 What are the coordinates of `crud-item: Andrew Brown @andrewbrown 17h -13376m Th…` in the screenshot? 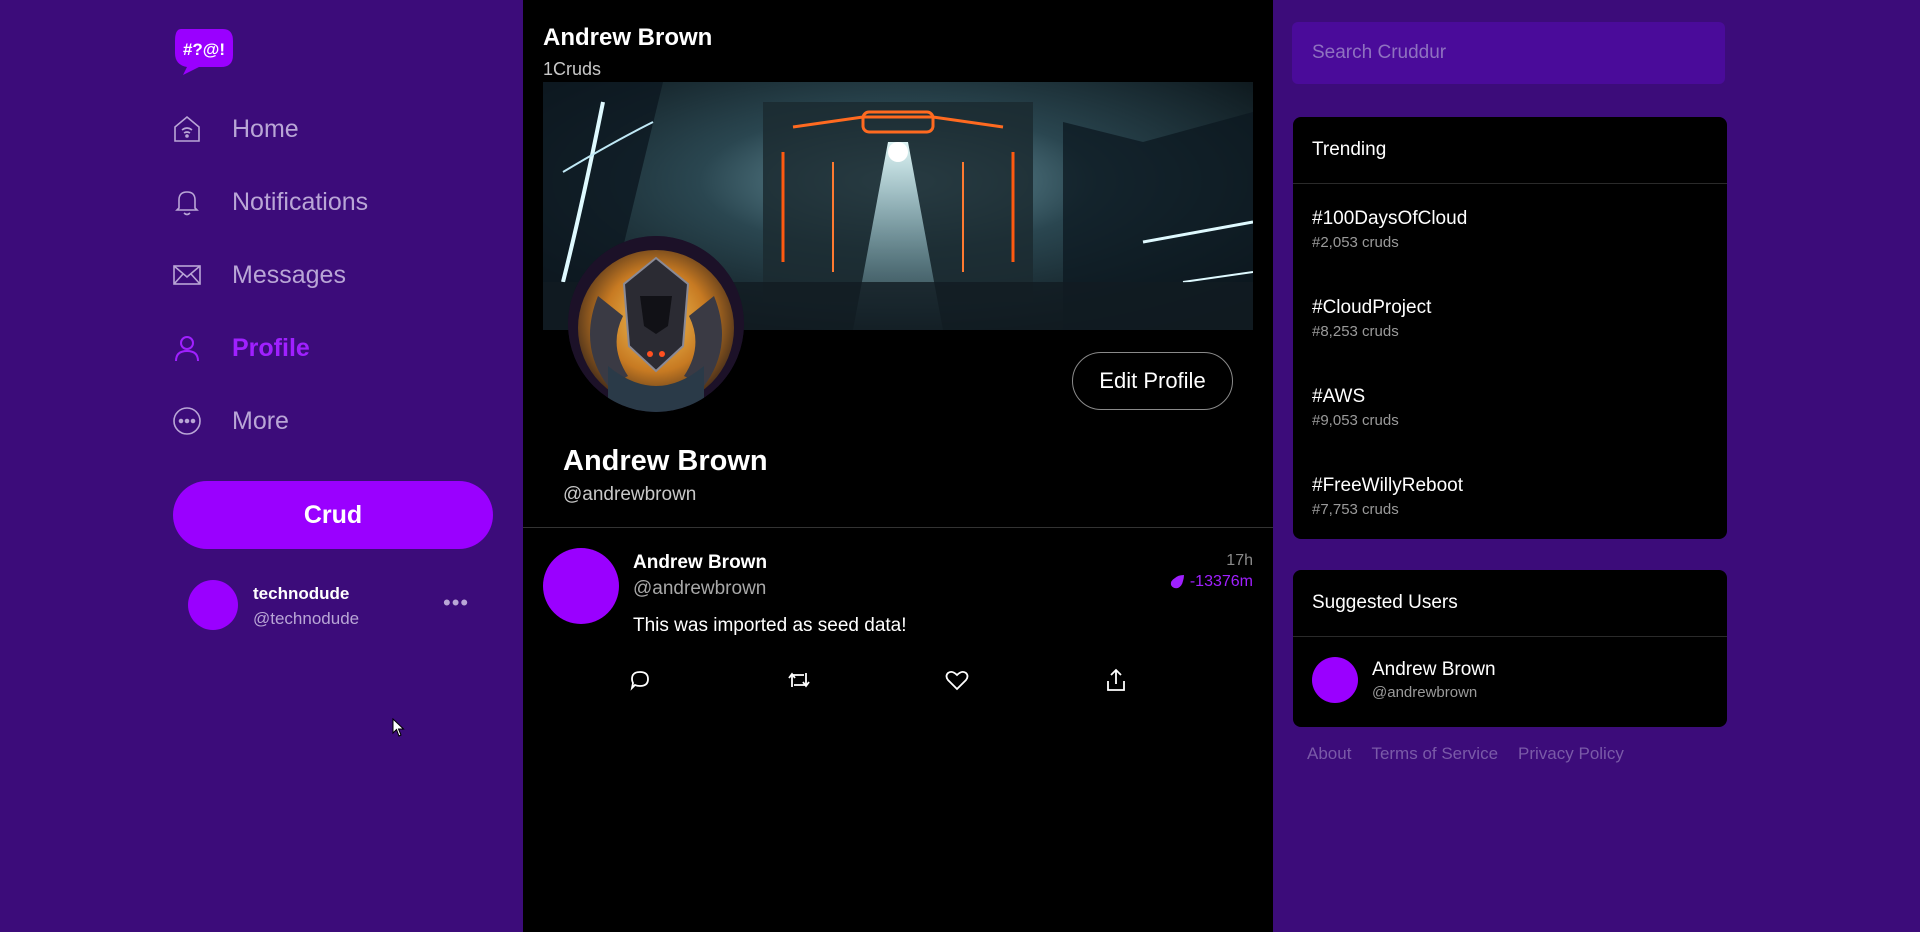 It's located at (898, 618).